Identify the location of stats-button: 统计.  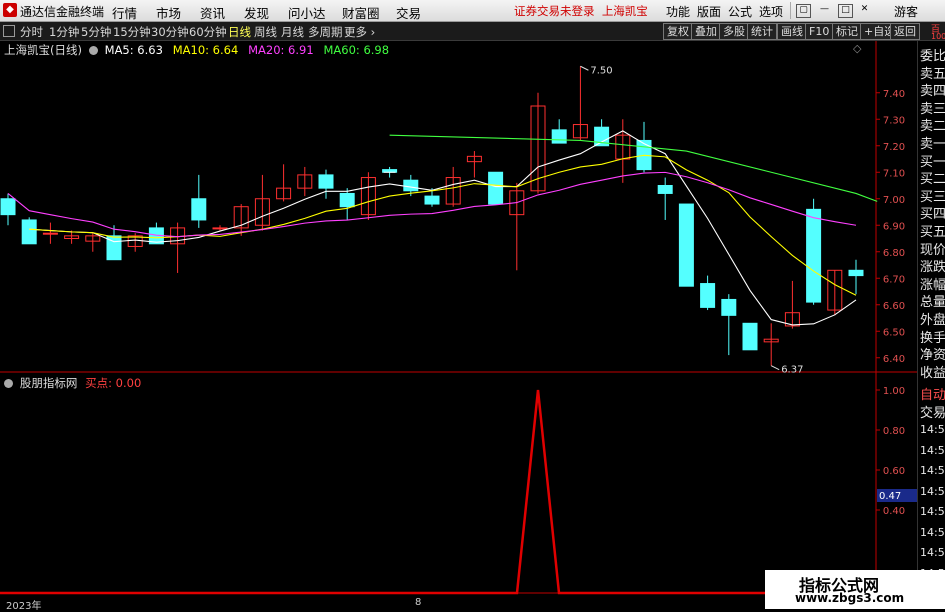
(762, 31).